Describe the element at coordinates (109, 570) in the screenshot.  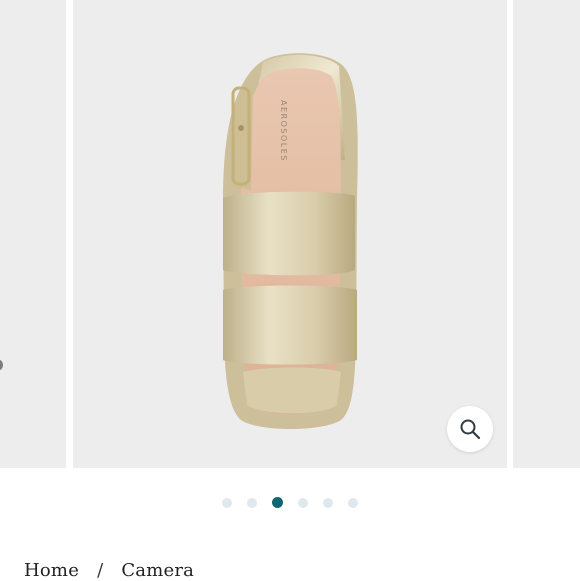
I see `breadcrumb: Home / Camera` at that location.